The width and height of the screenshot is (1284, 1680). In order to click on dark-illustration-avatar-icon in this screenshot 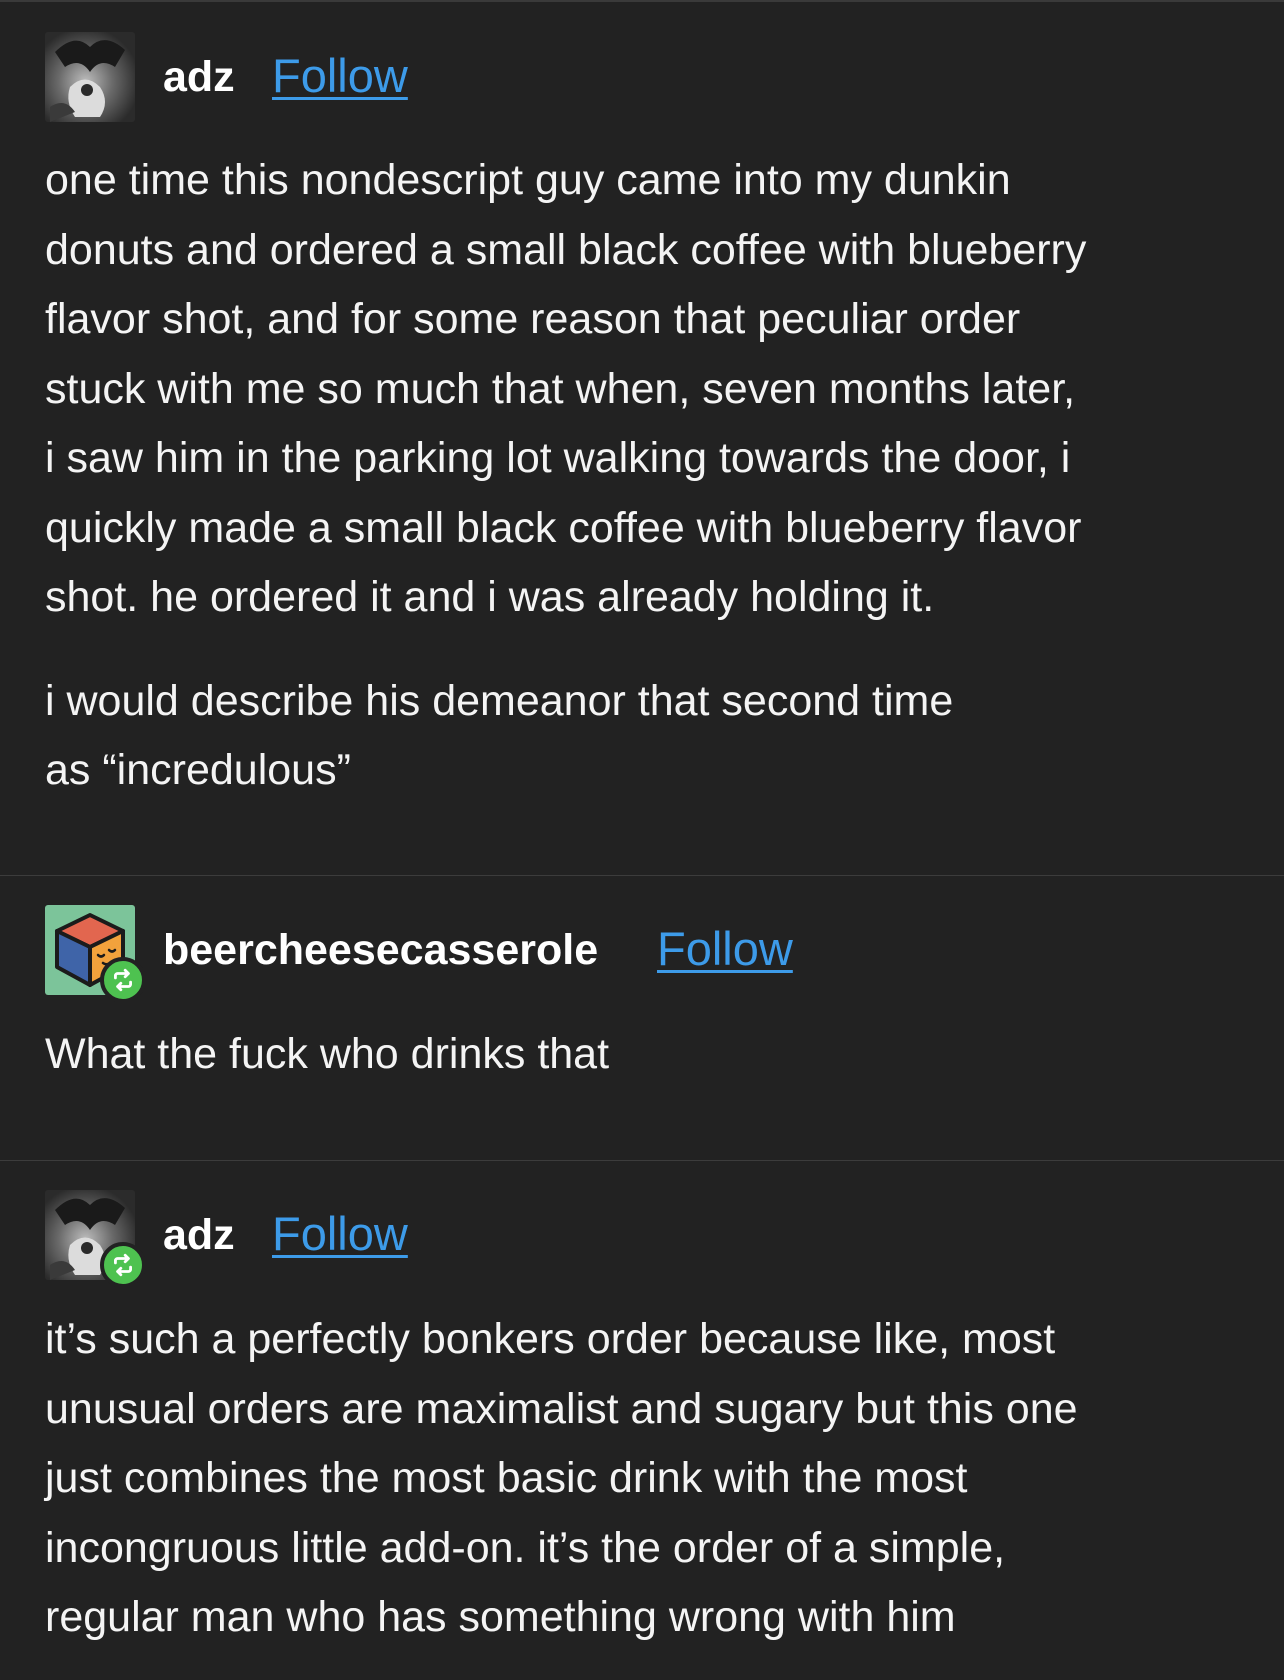, I will do `click(90, 77)`.